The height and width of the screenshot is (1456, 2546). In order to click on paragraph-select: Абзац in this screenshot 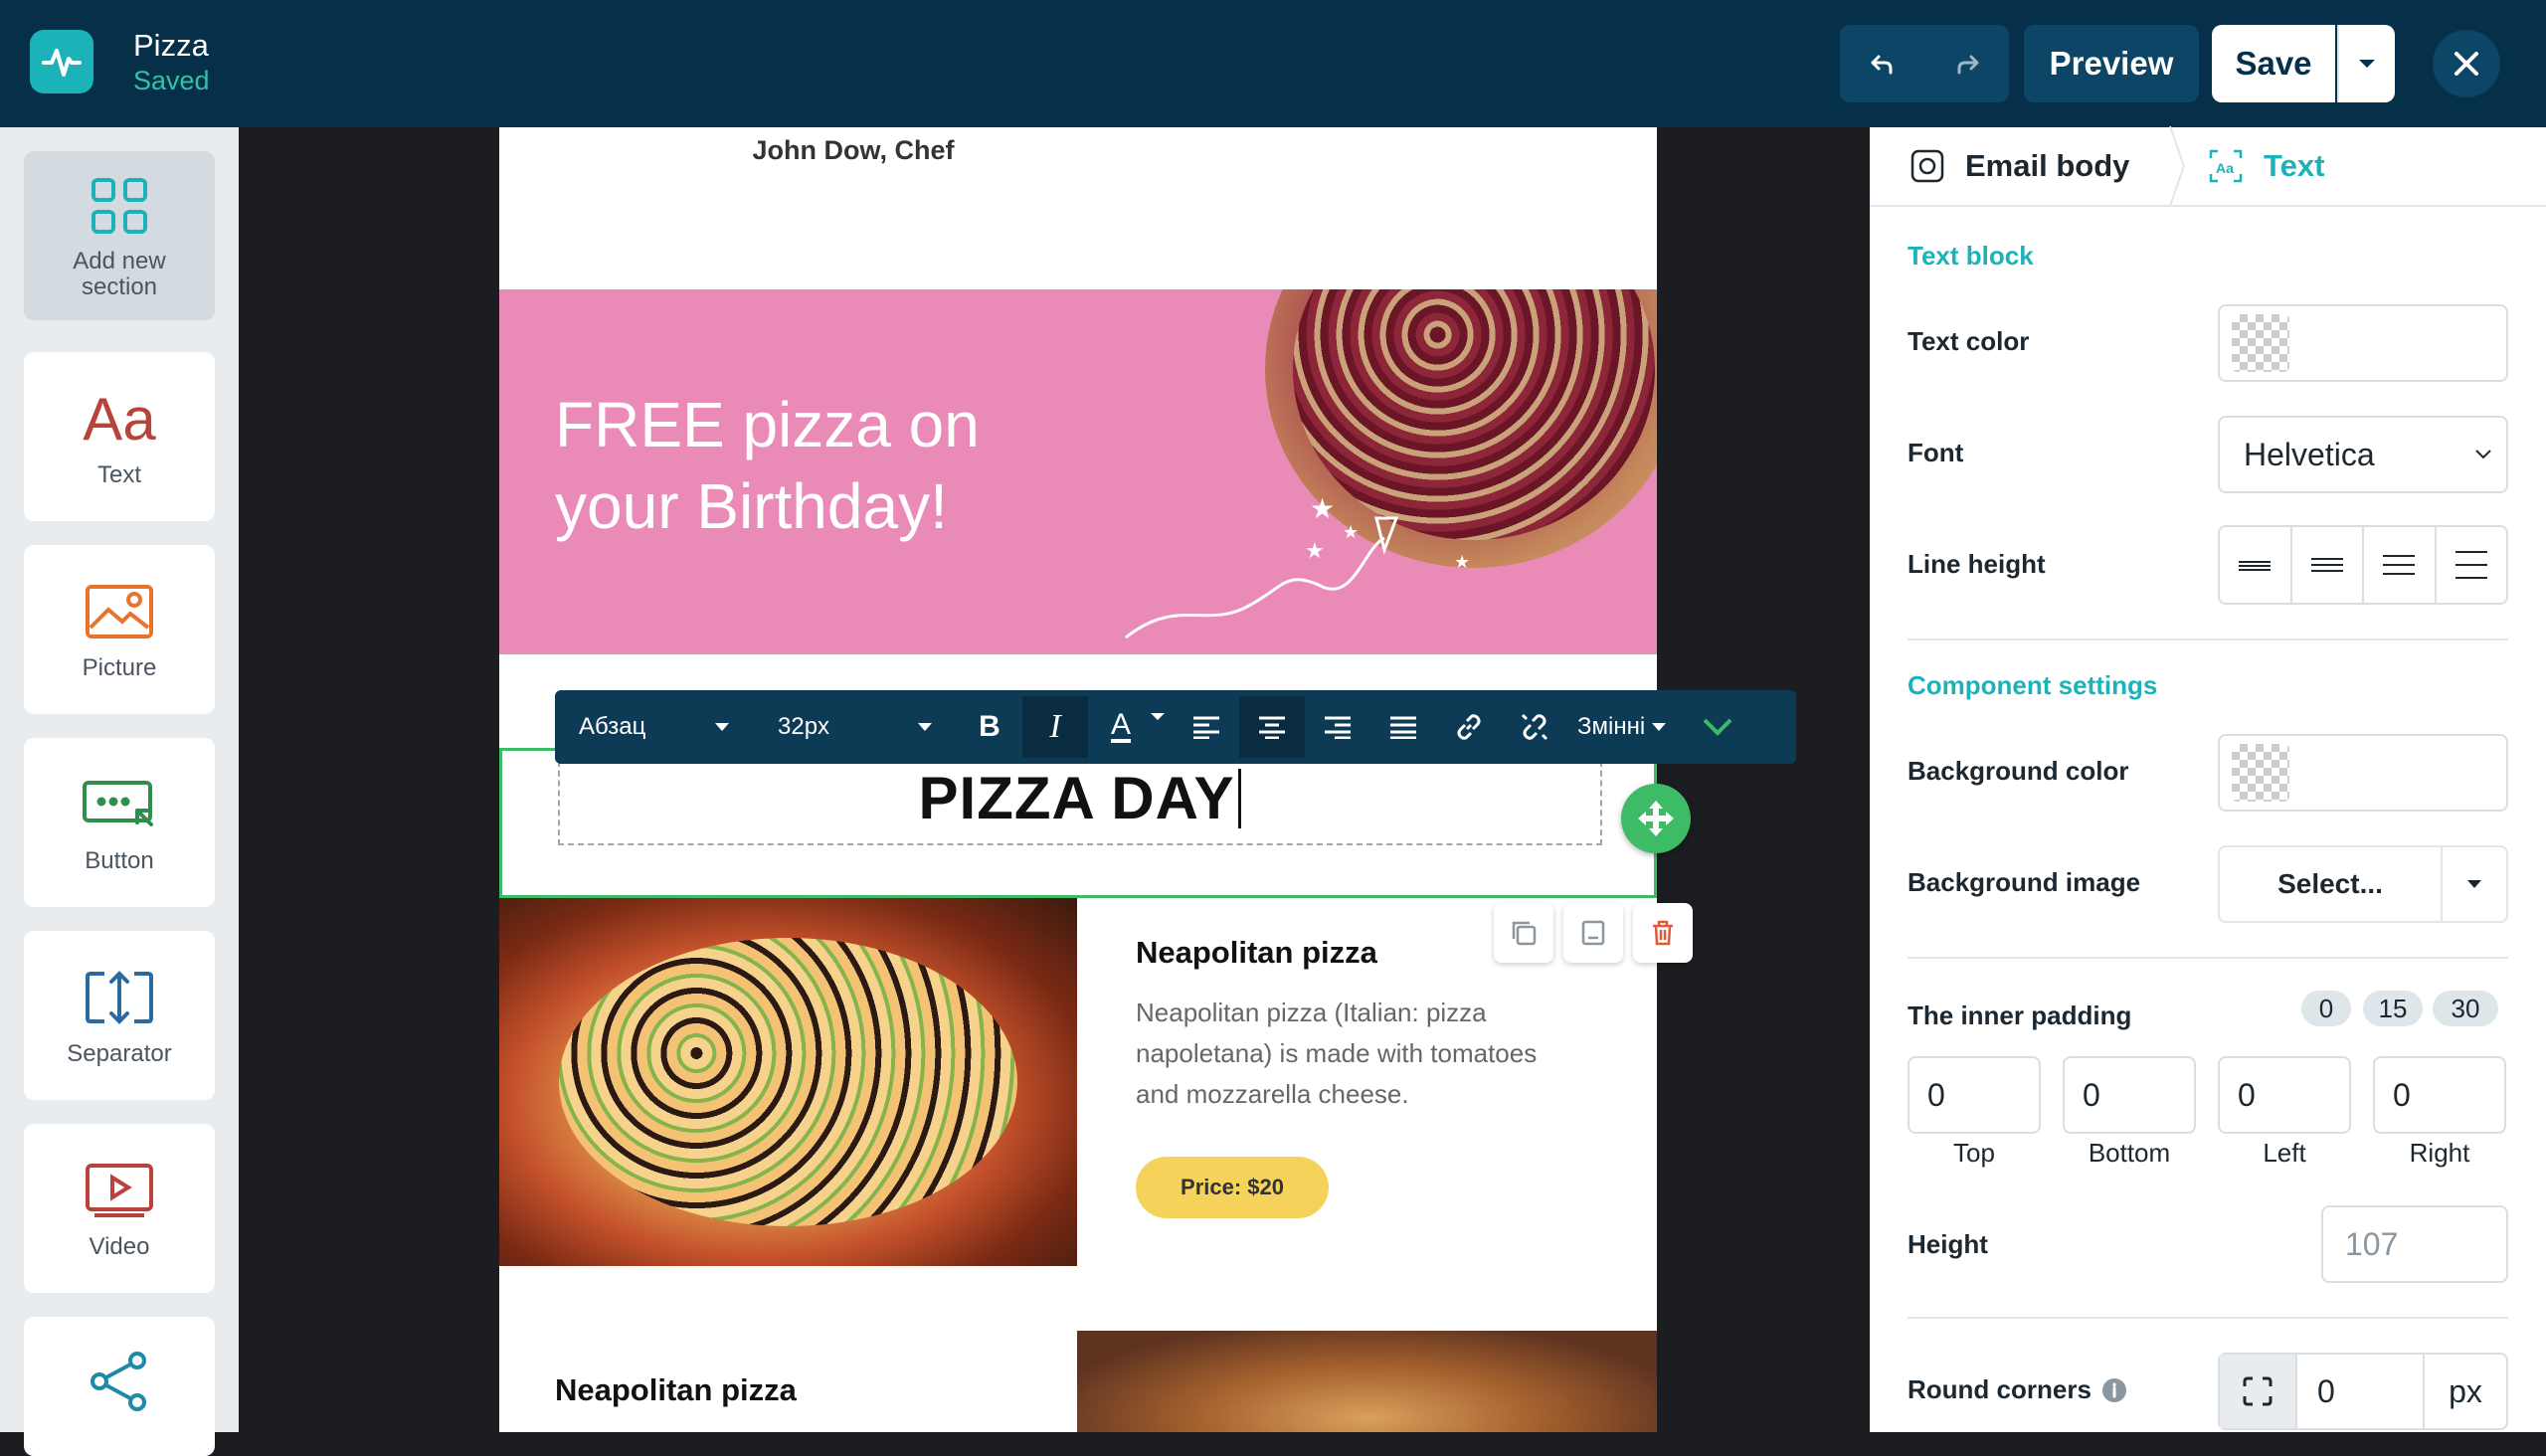, I will do `click(654, 727)`.